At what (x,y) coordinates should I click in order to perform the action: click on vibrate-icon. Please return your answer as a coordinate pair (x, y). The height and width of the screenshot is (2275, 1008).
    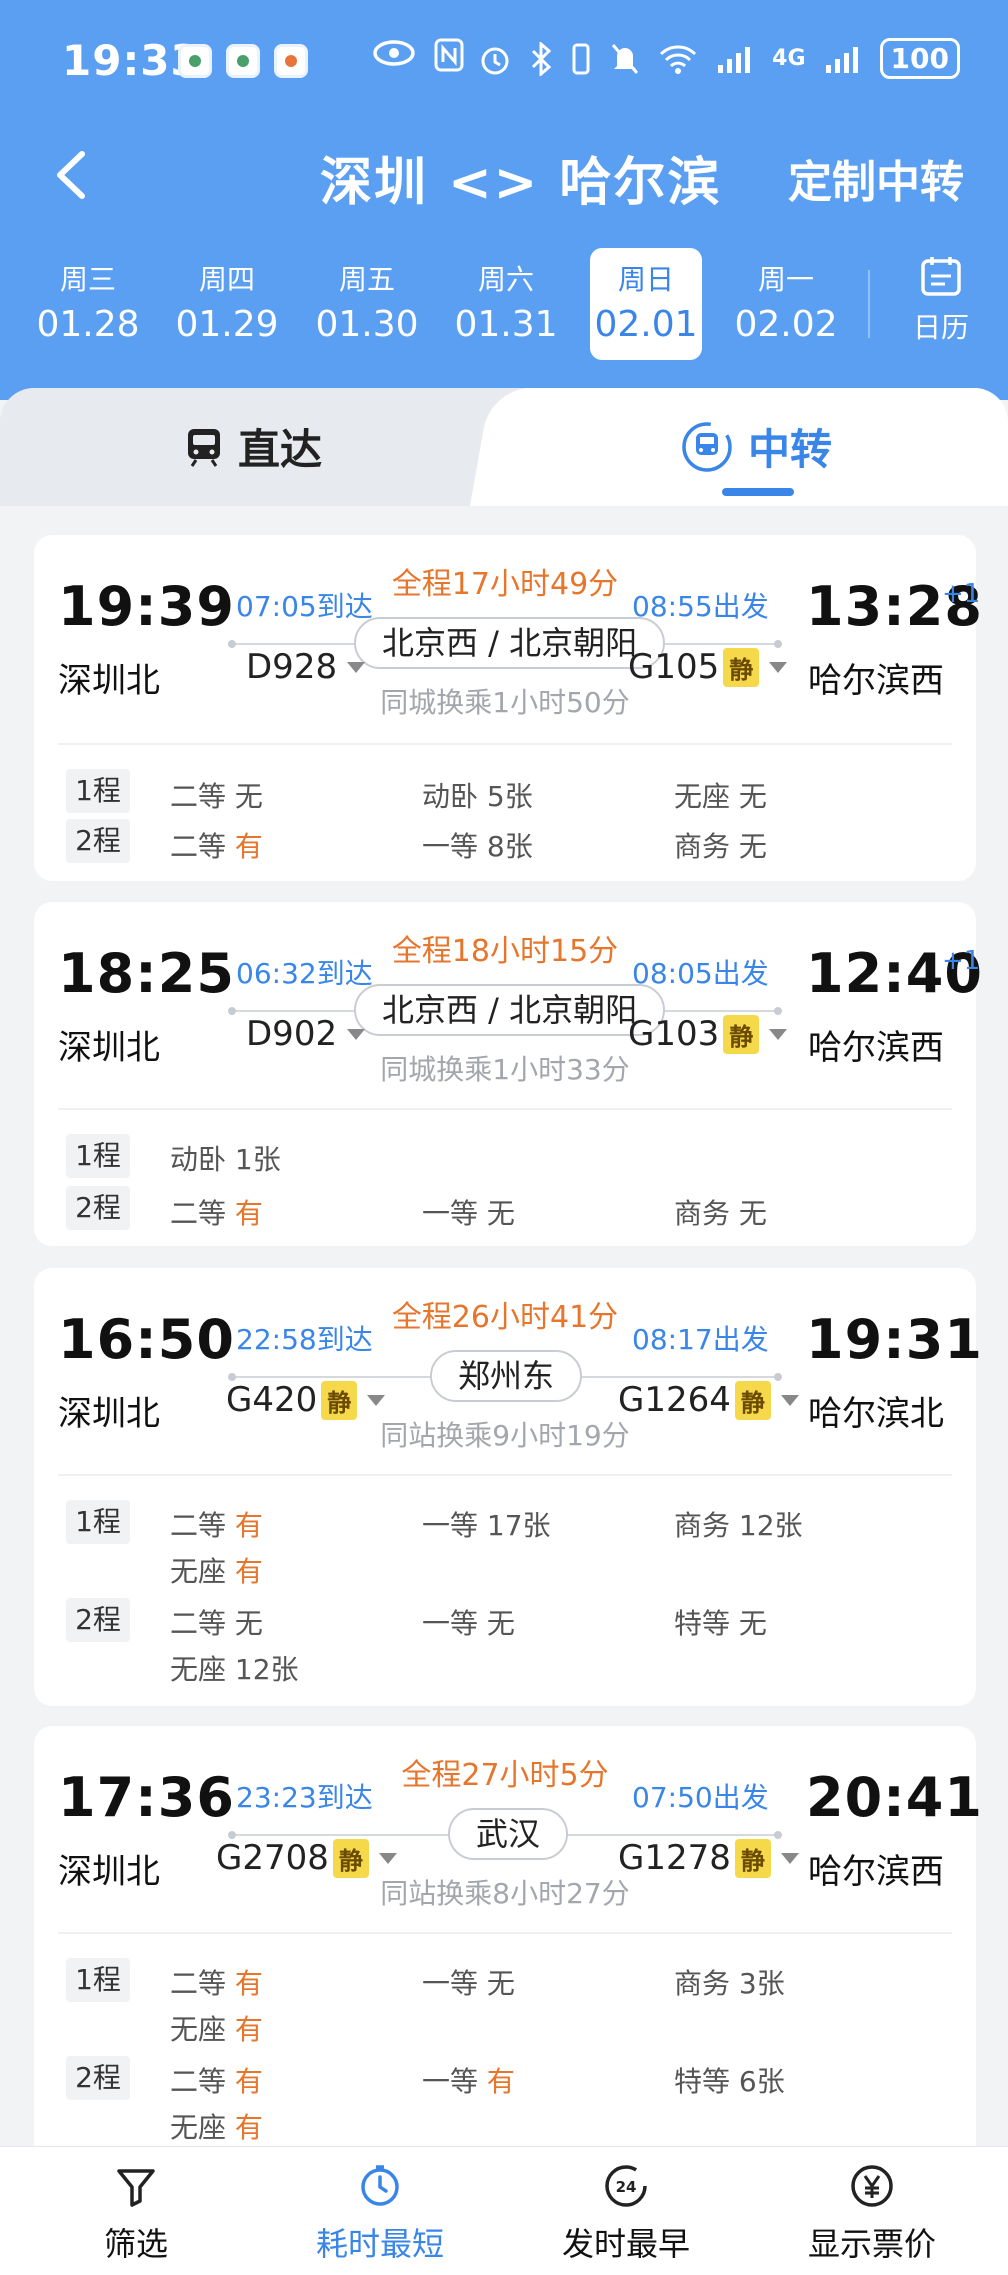
    Looking at the image, I should click on (581, 58).